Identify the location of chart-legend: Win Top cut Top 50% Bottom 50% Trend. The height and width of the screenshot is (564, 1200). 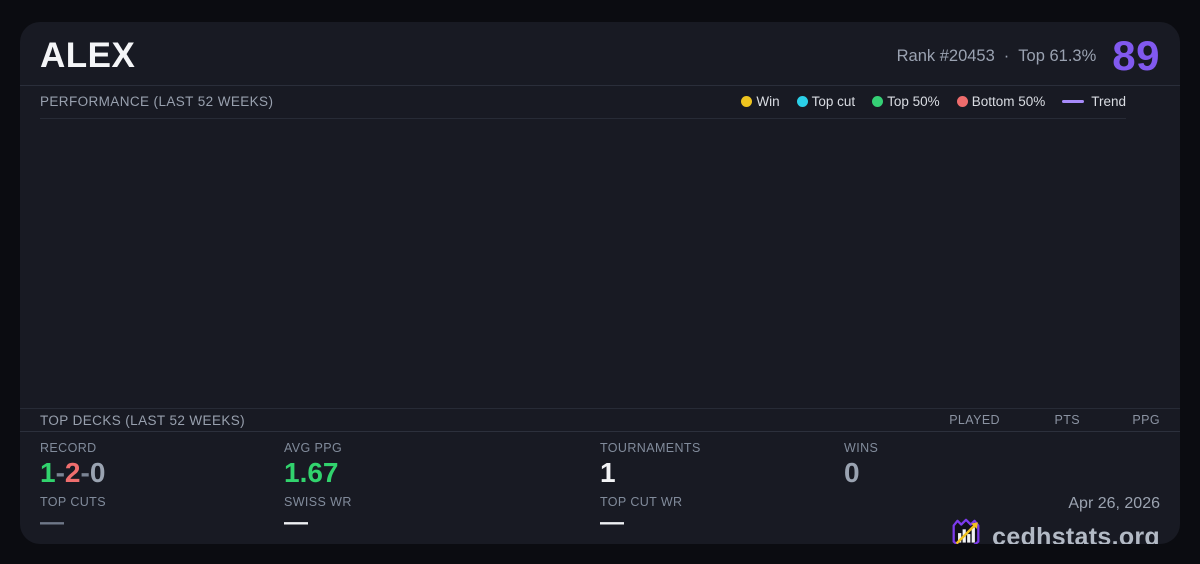
(933, 101).